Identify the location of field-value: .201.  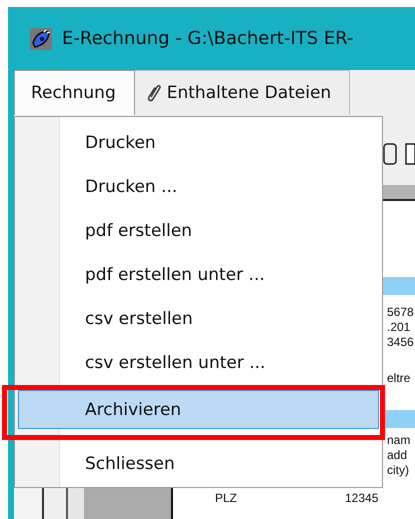
(398, 327).